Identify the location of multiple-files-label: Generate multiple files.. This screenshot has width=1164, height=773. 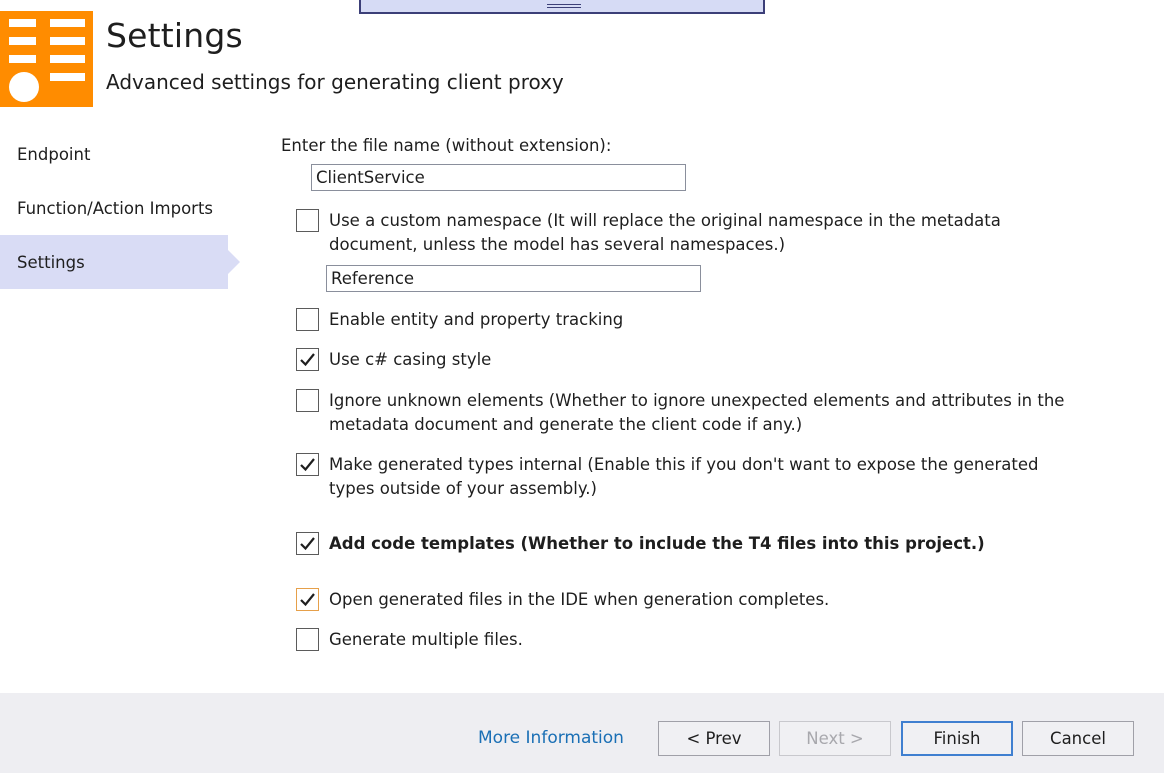
(426, 639).